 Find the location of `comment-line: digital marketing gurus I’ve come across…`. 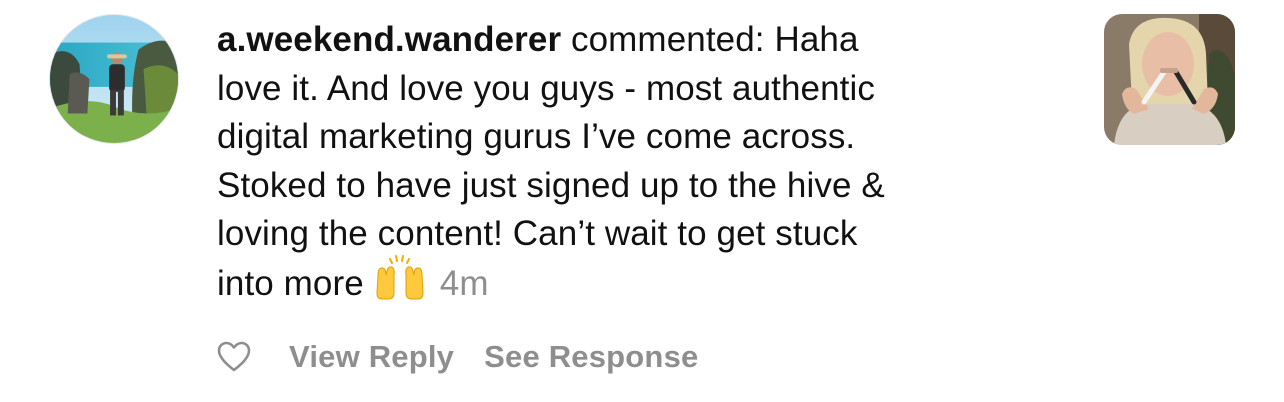

comment-line: digital marketing gurus I’ve come across… is located at coordinates (536, 136).